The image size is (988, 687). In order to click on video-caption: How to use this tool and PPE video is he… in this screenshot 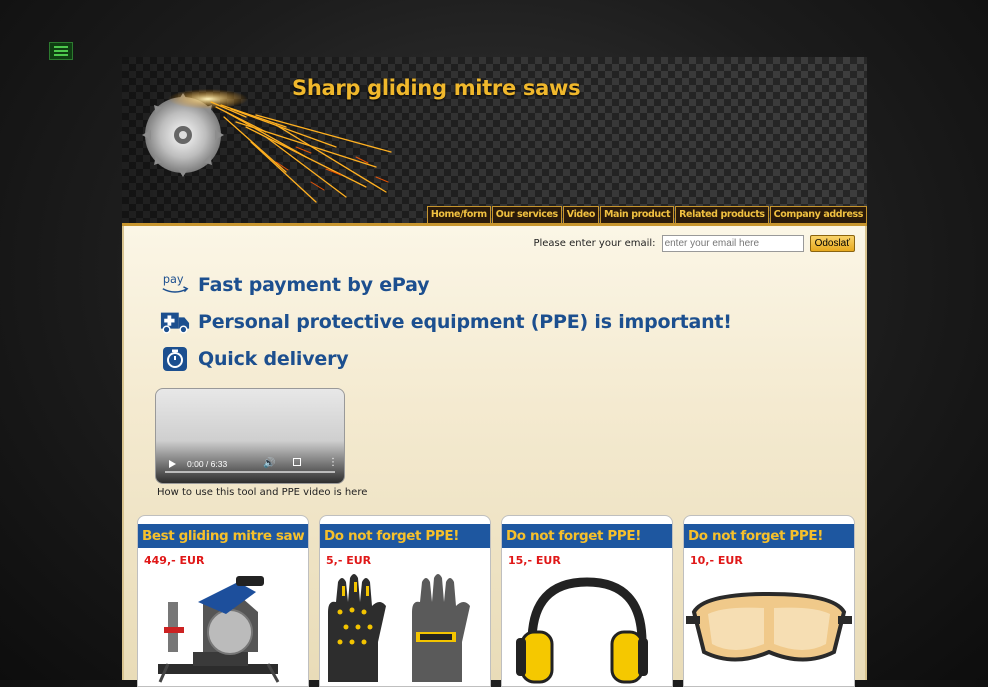, I will do `click(262, 492)`.